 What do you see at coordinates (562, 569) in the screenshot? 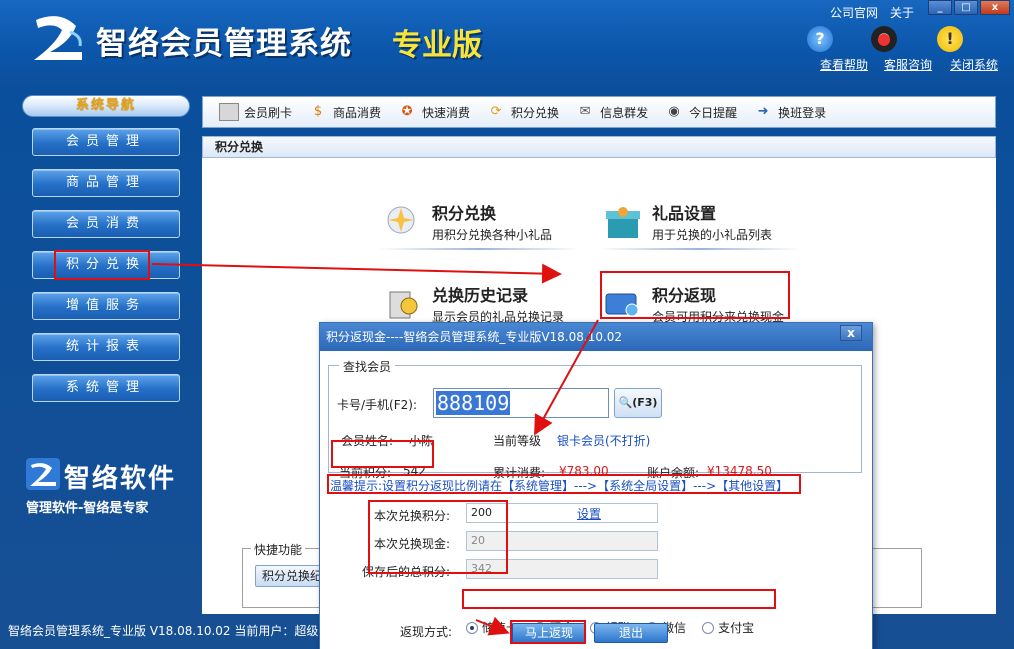
I see `remaining-points-field: 342` at bounding box center [562, 569].